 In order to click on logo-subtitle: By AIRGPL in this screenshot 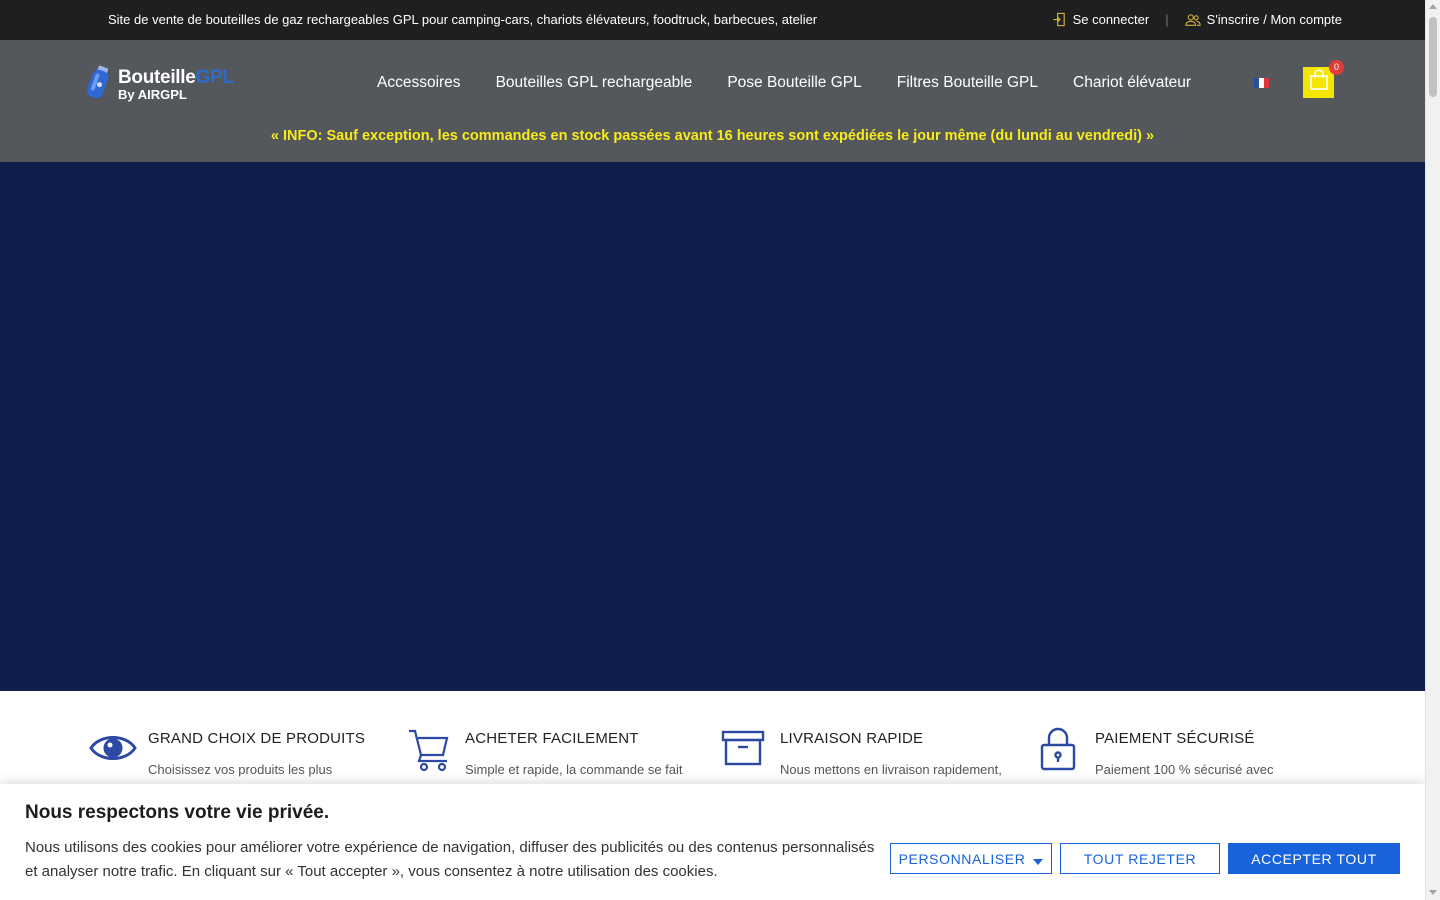, I will do `click(152, 94)`.